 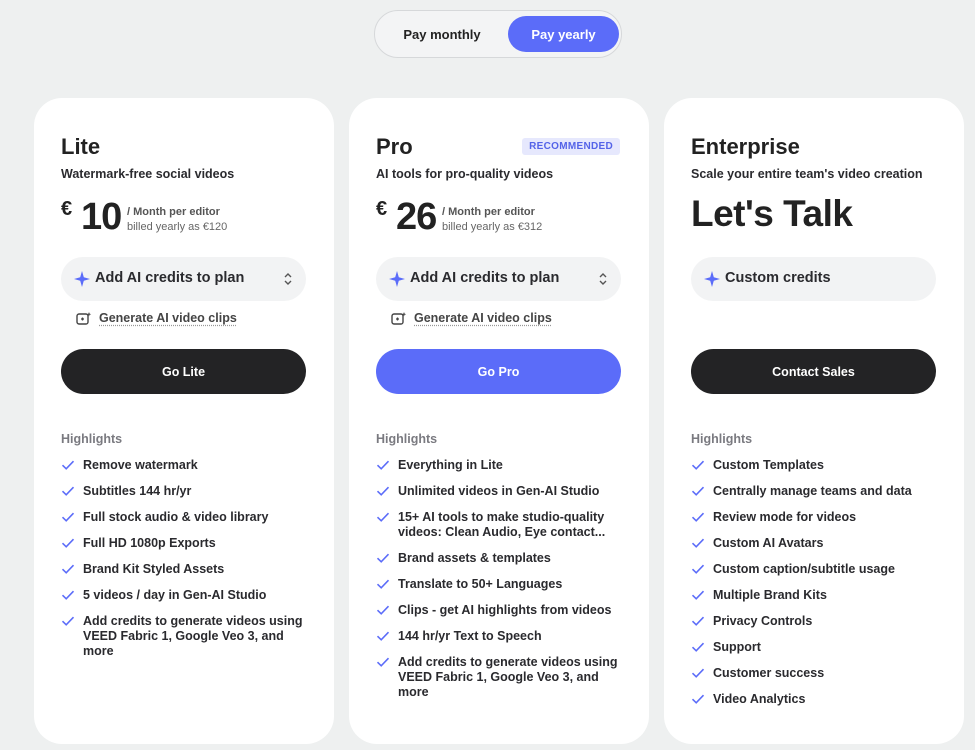 What do you see at coordinates (149, 543) in the screenshot?
I see `feature-text: Full HD 1080p Exports` at bounding box center [149, 543].